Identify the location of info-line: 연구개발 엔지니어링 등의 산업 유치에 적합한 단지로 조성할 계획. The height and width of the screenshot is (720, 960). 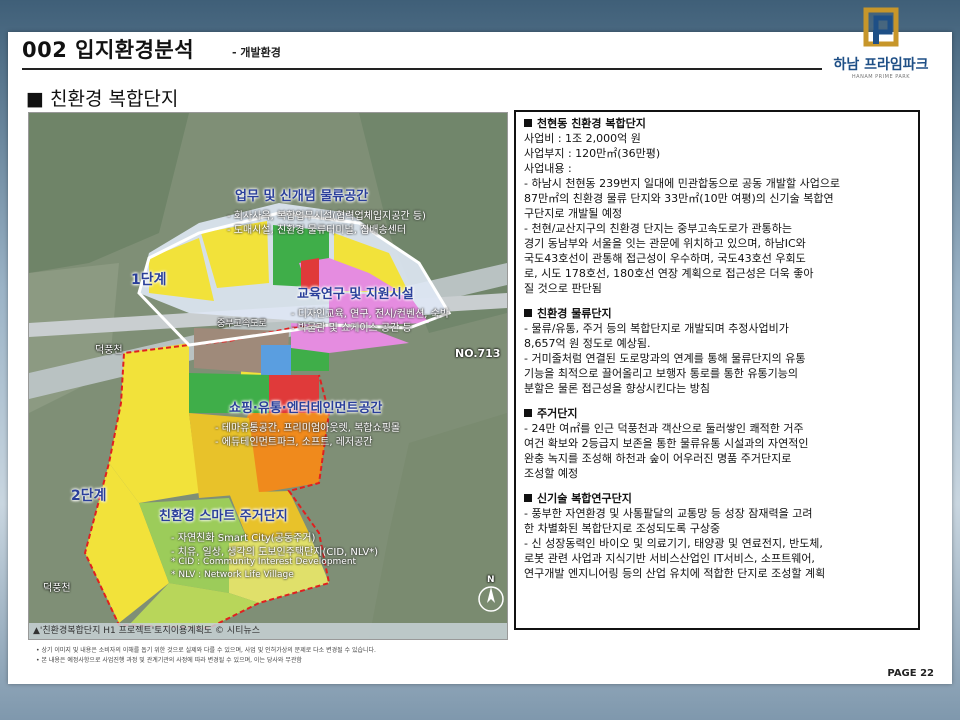
(675, 573).